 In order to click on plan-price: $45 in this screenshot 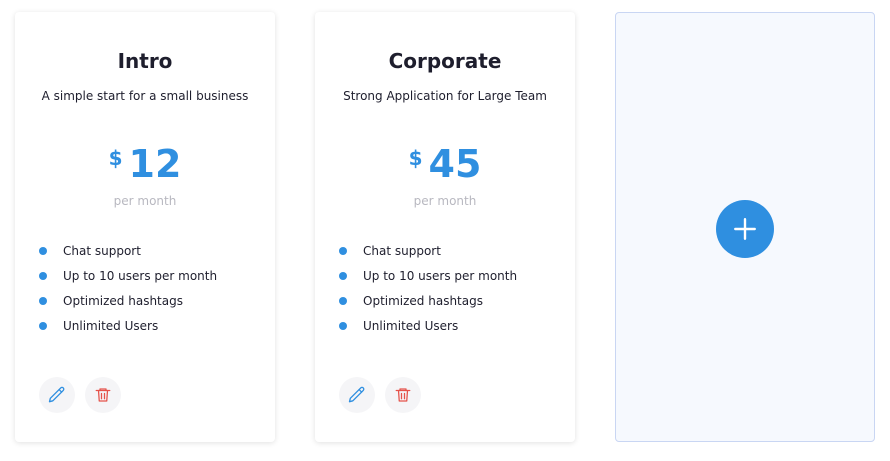, I will do `click(445, 164)`.